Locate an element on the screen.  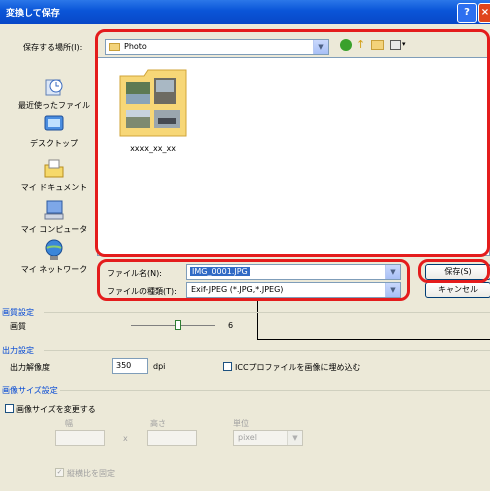
icc-label: ICCプロファイルを画像に埋め込む is located at coordinates (298, 367).